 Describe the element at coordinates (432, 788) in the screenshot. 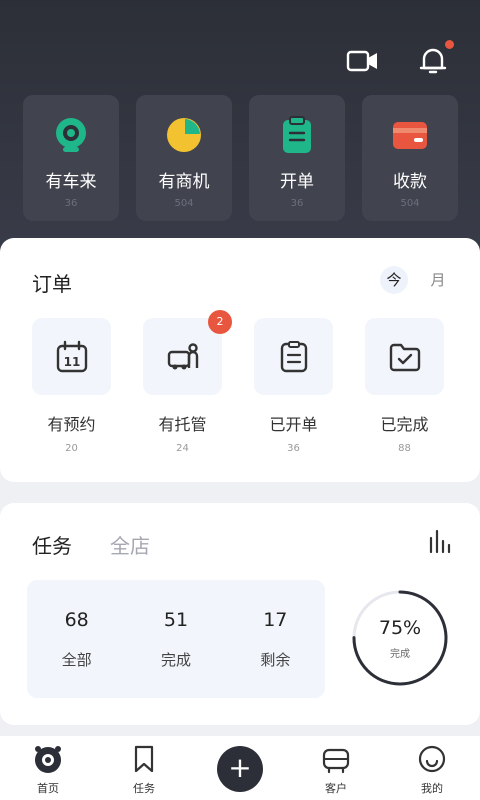

I see `tab-label: 我的` at that location.